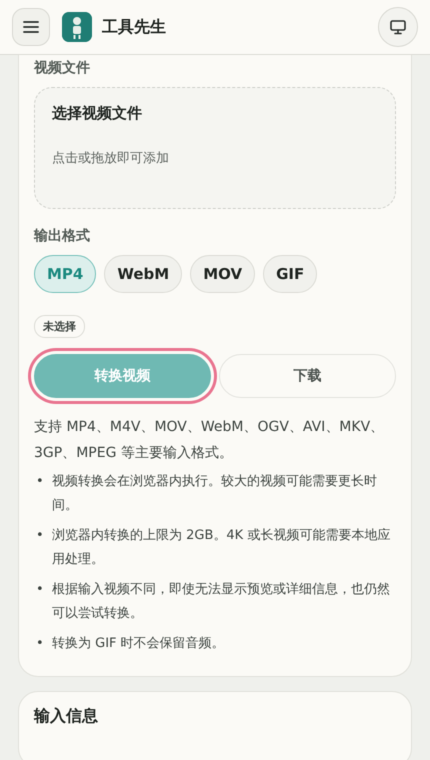  Describe the element at coordinates (307, 376) in the screenshot. I see `download-button: 下载` at that location.